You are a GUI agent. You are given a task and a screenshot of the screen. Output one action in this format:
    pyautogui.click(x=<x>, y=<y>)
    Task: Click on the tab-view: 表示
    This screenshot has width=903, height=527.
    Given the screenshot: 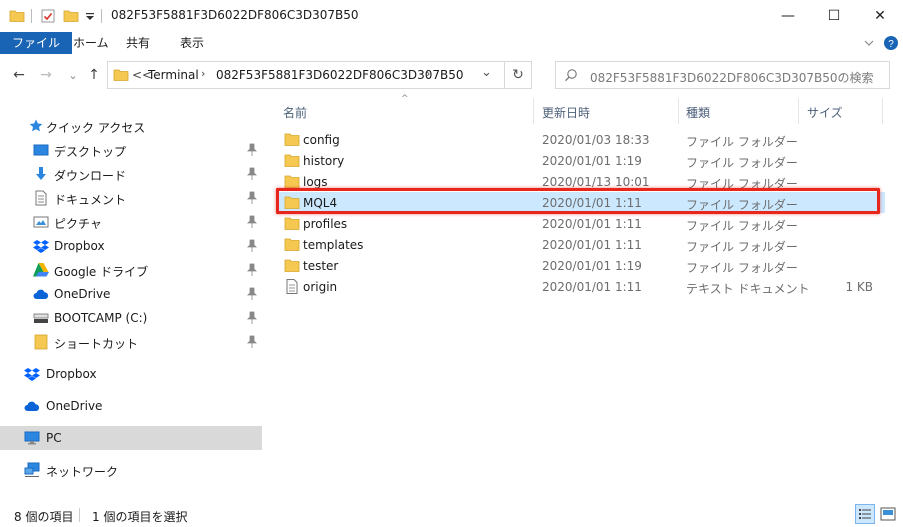 What is the action you would take?
    pyautogui.click(x=192, y=43)
    